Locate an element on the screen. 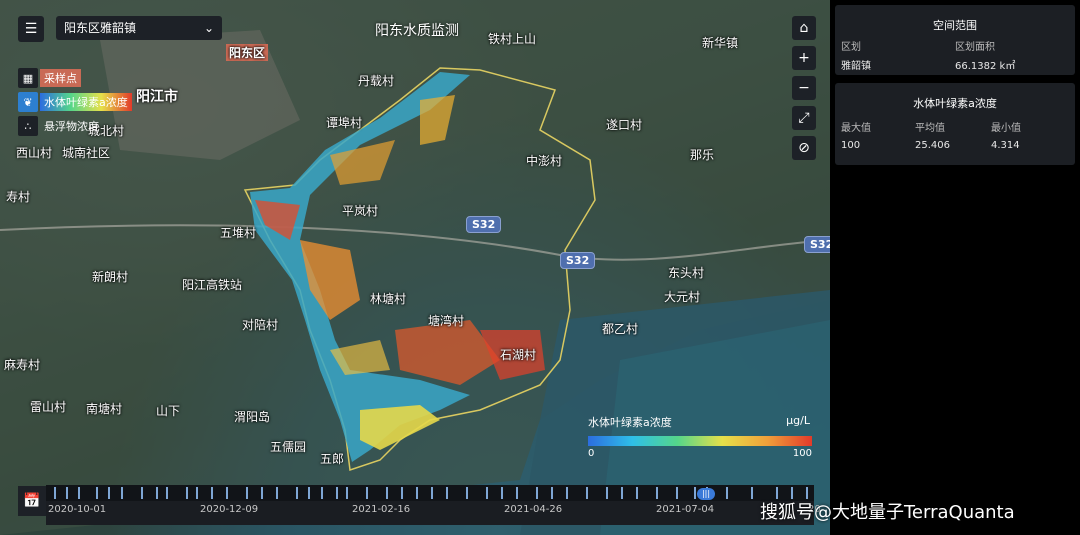  calendar-button: 📅 is located at coordinates (32, 501).